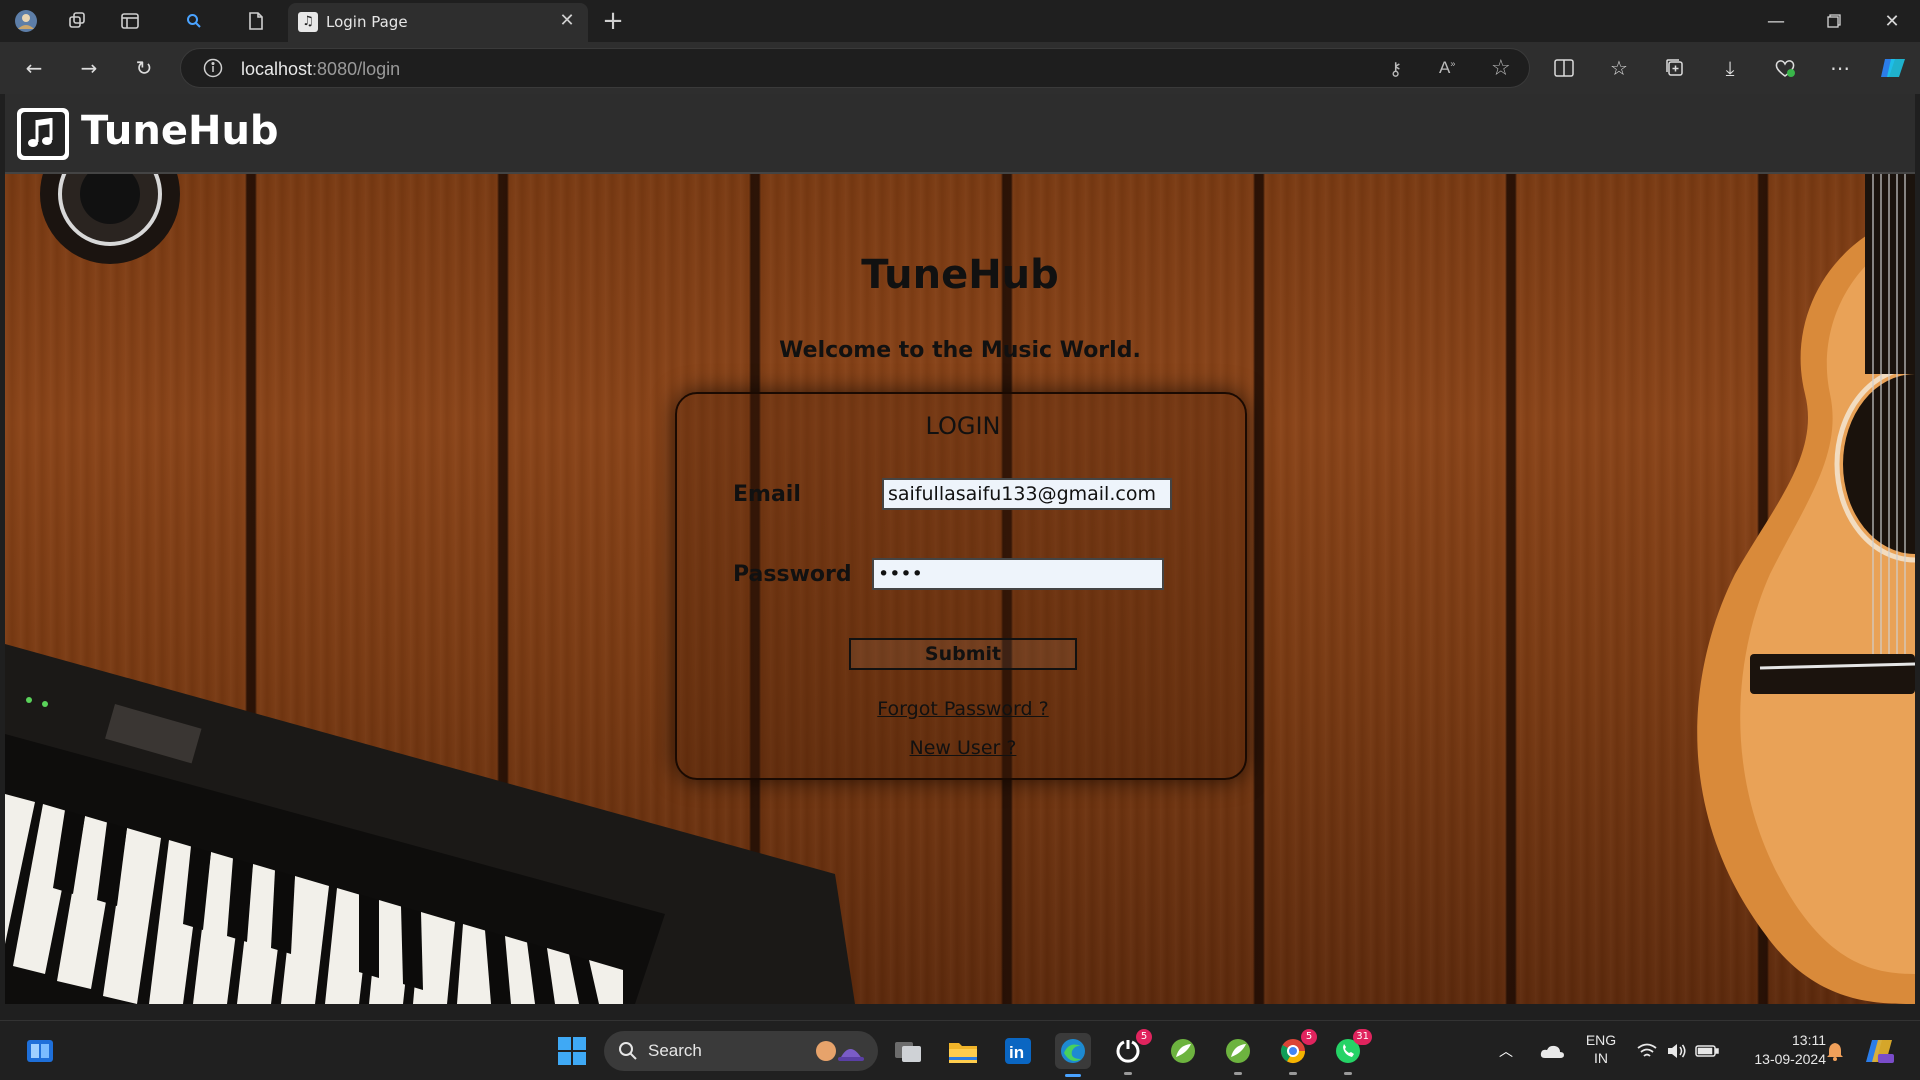 This screenshot has height=1080, width=1920. Describe the element at coordinates (1183, 1051) in the screenshot. I see `spring-tool-icon` at that location.